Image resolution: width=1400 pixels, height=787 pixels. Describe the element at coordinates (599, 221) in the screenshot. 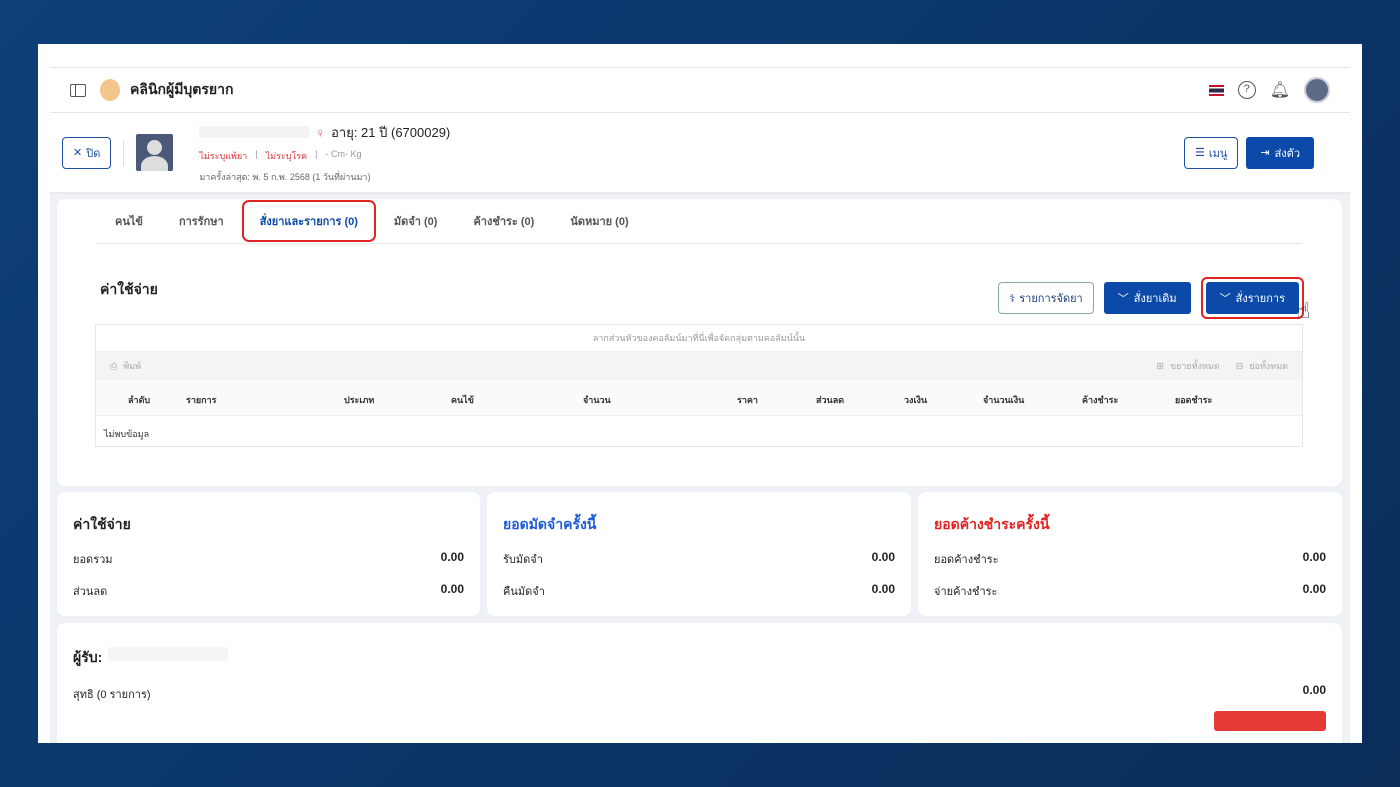

I see `tab-appointment: นัดหมาย (0)` at that location.